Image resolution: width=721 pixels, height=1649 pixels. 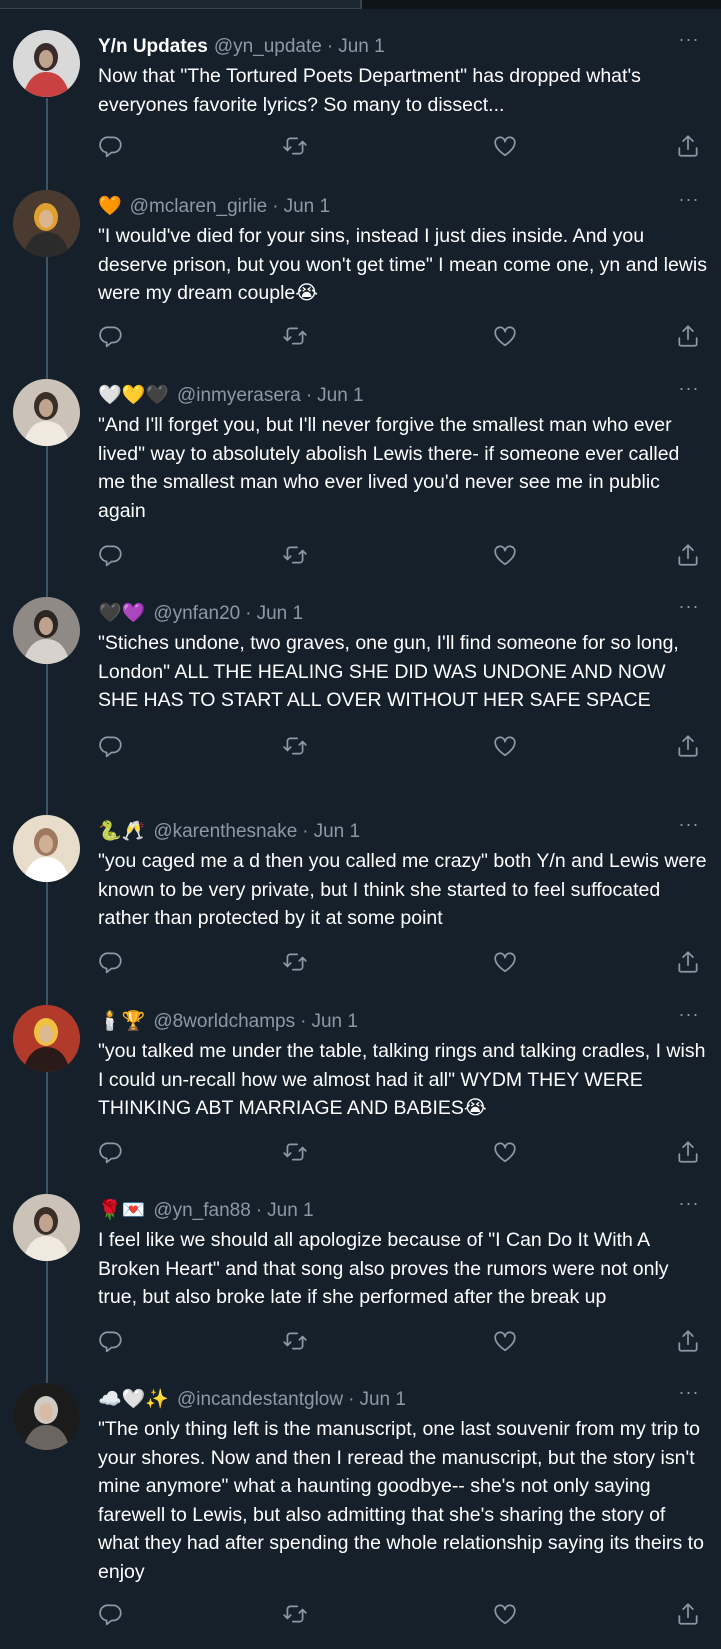 What do you see at coordinates (180, 4) in the screenshot?
I see `browser-tab` at bounding box center [180, 4].